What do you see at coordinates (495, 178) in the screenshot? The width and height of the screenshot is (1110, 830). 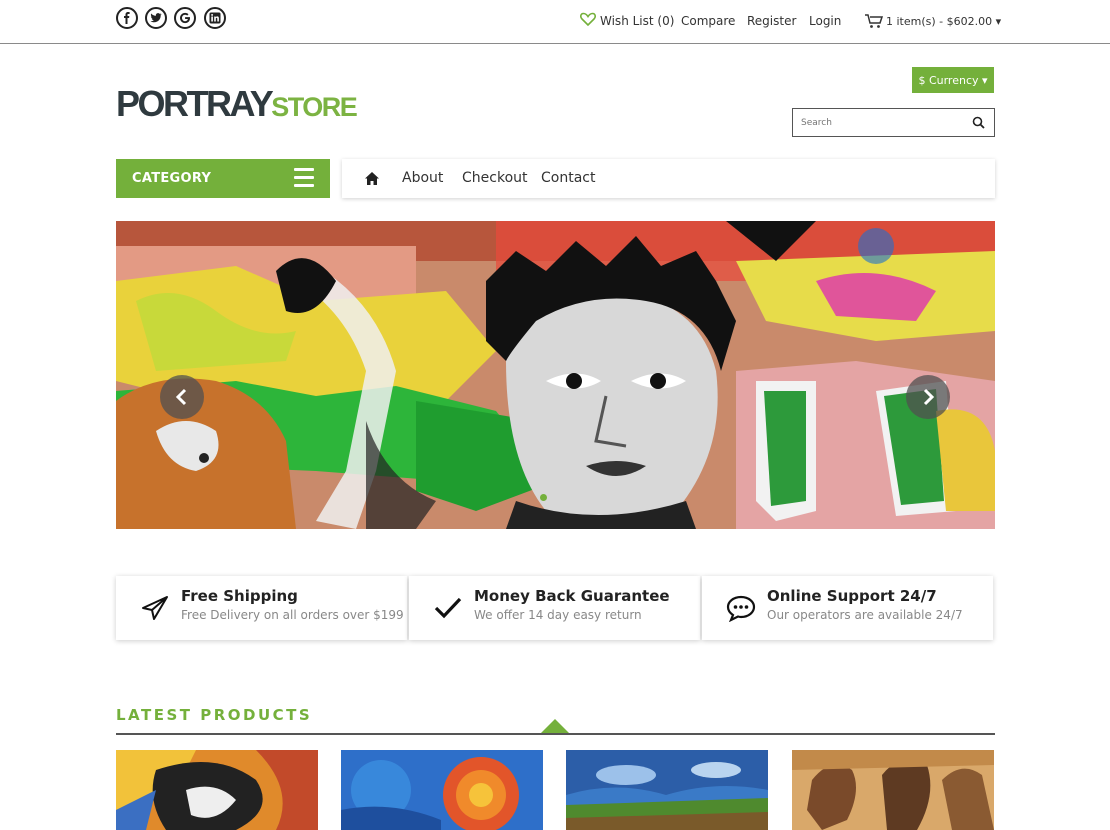 I see `nav-item-checkout: Checkout` at bounding box center [495, 178].